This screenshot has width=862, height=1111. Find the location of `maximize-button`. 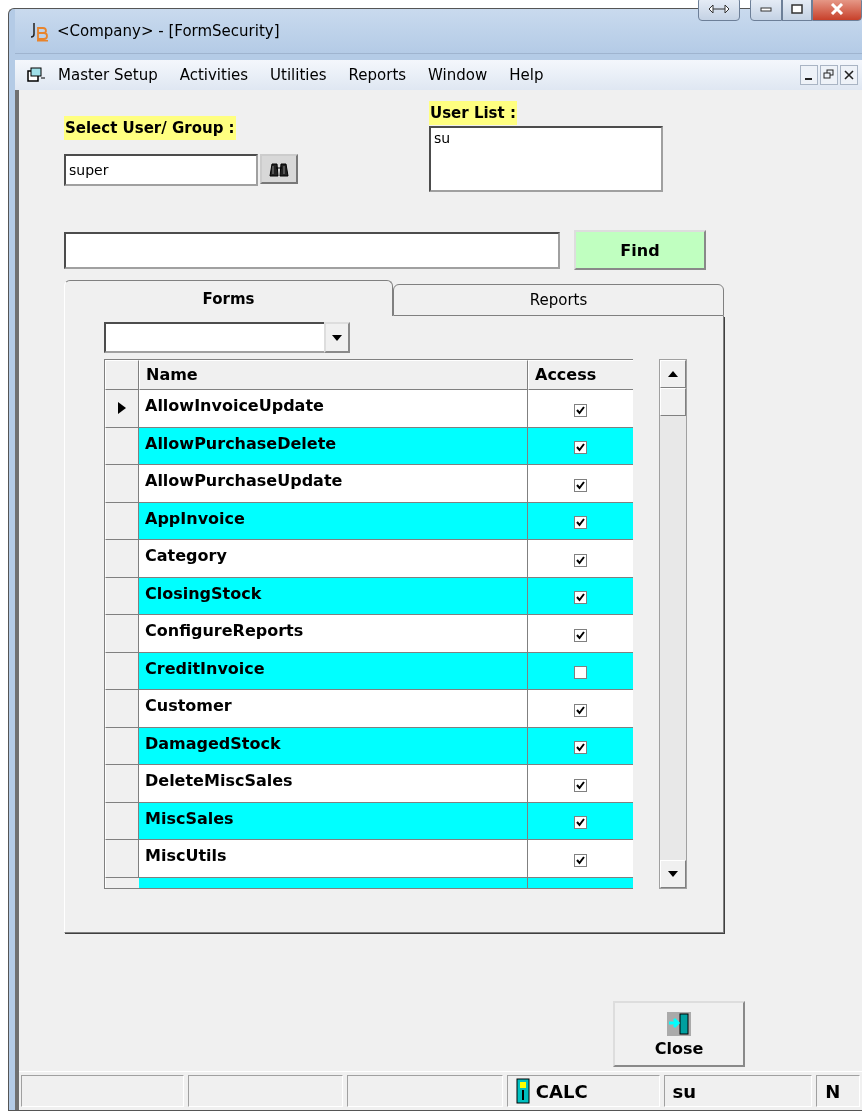

maximize-button is located at coordinates (797, 10).